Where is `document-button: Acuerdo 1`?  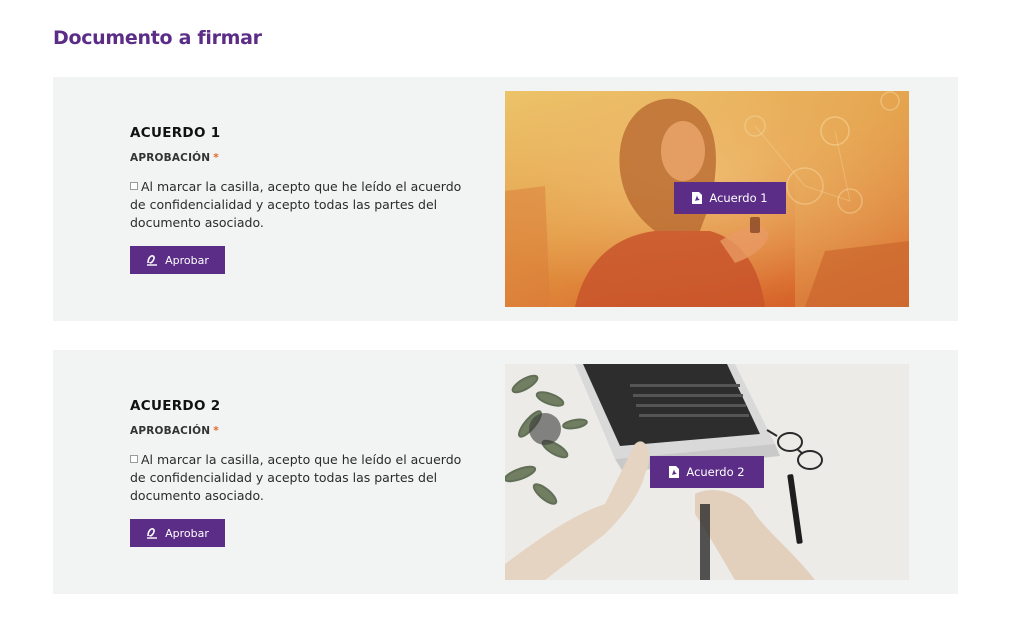 document-button: Acuerdo 1 is located at coordinates (730, 198).